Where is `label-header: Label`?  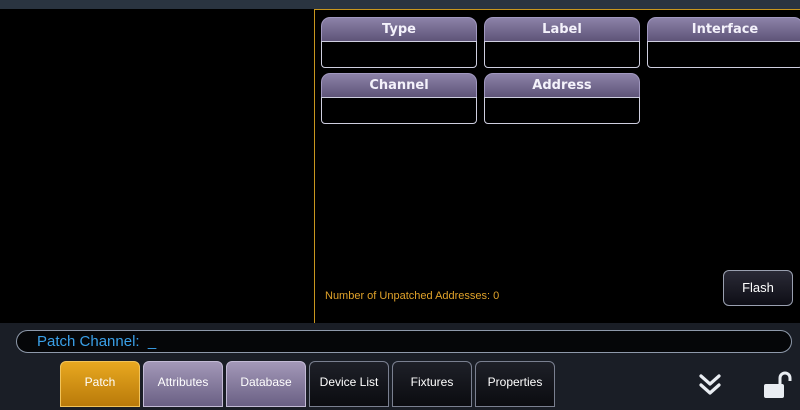
label-header: Label is located at coordinates (562, 29).